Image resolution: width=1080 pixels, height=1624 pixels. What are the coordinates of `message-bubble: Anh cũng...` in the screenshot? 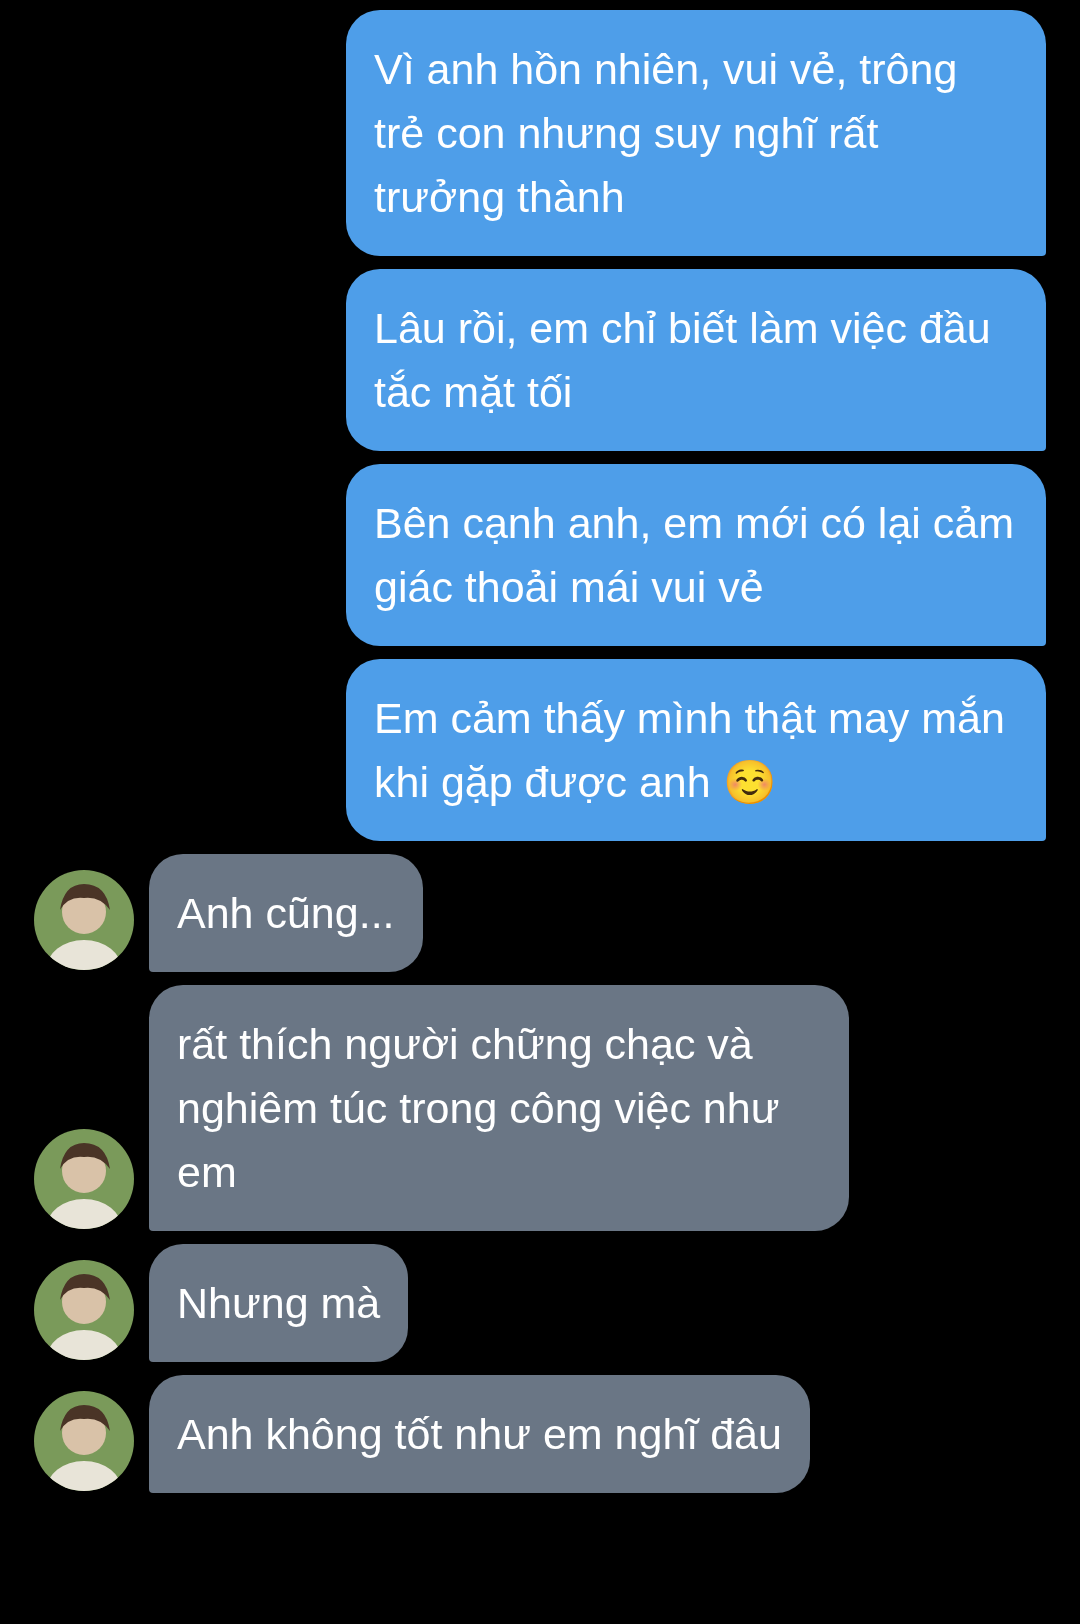 It's located at (286, 913).